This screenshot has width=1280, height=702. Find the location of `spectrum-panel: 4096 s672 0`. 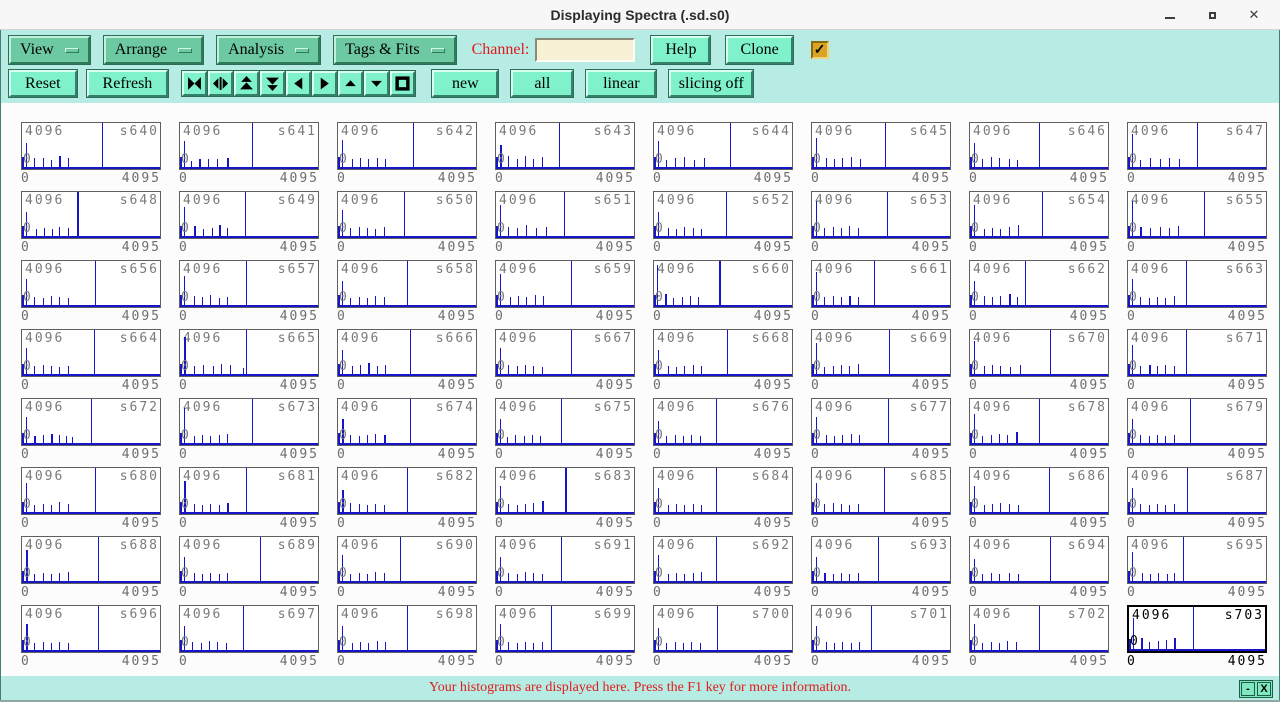

spectrum-panel: 4096 s672 0 is located at coordinates (91, 422).